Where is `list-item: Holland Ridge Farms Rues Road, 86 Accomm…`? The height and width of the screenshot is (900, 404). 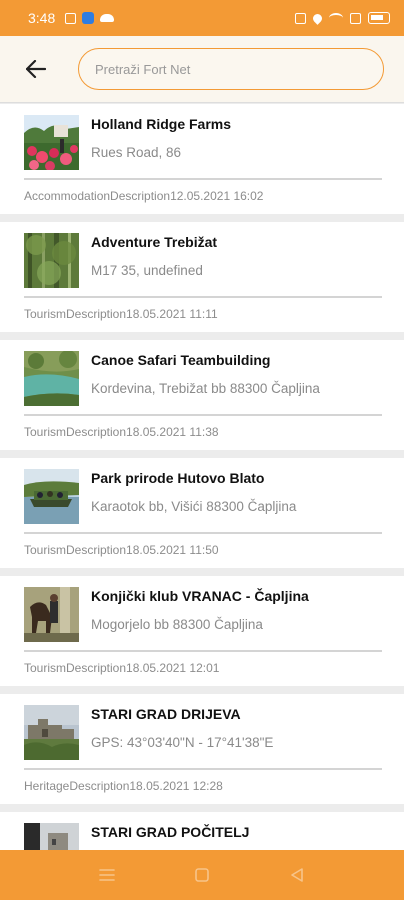
list-item: Holland Ridge Farms Rues Road, 86 Accomm… is located at coordinates (202, 159).